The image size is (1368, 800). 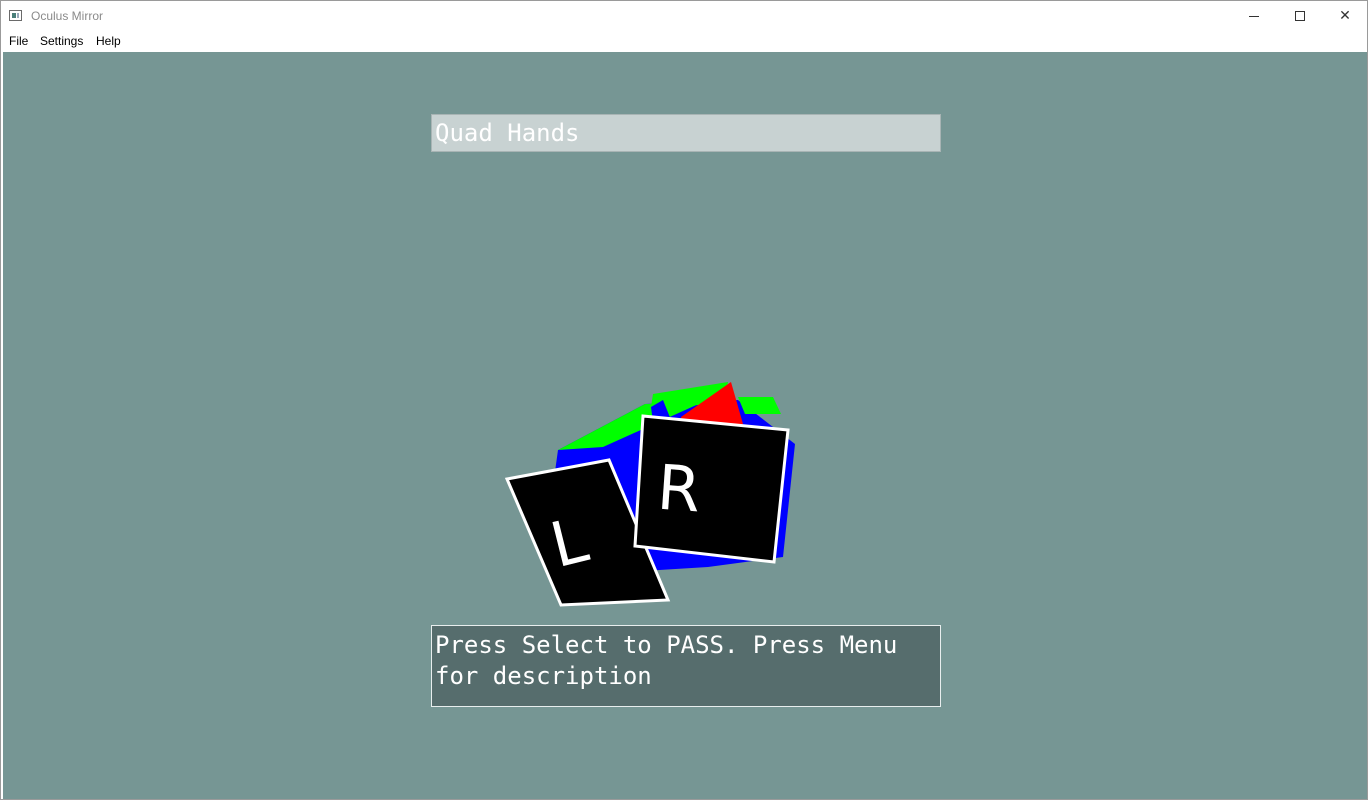 I want to click on minimize-button, so click(x=1254, y=16).